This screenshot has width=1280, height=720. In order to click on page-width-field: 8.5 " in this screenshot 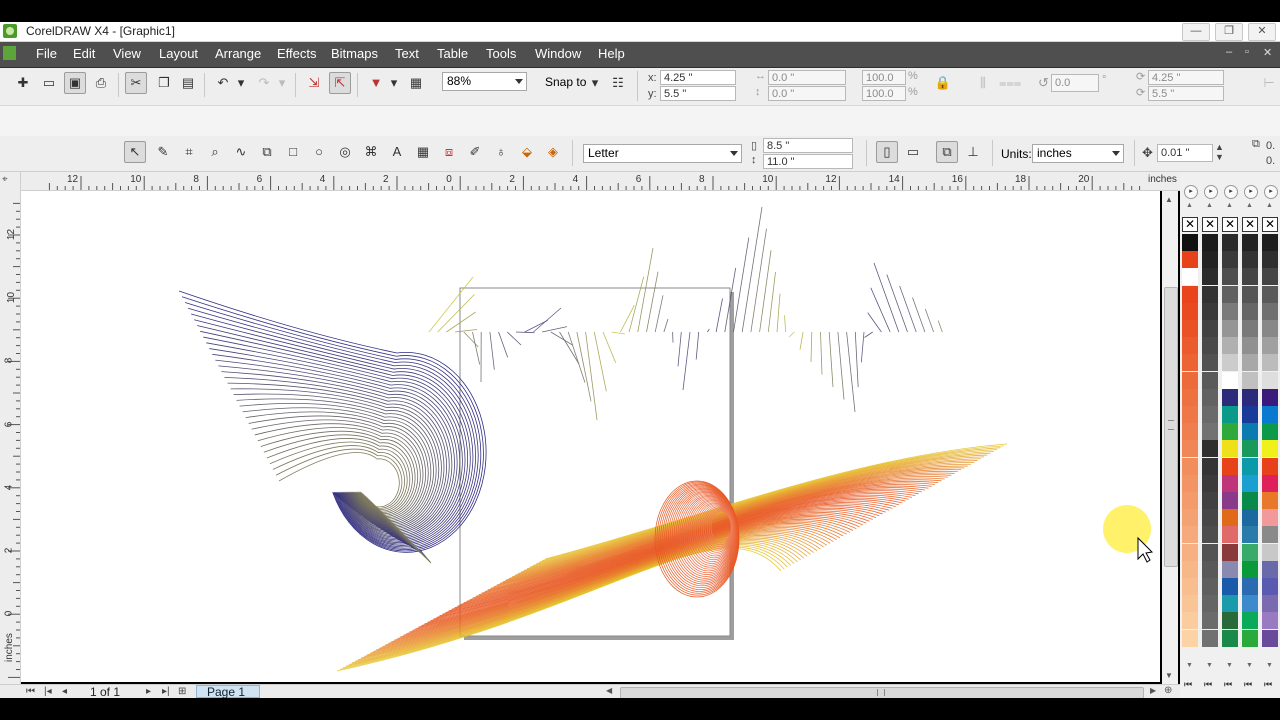, I will do `click(808, 145)`.